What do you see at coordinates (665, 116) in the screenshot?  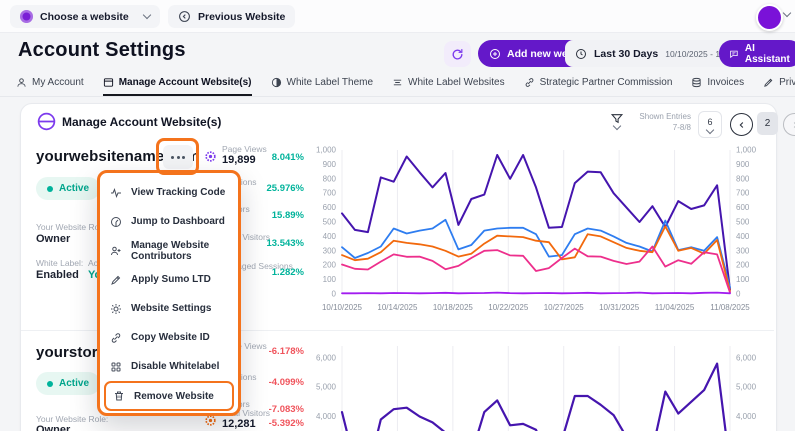 I see `shown-entries-label: Shown Entries` at bounding box center [665, 116].